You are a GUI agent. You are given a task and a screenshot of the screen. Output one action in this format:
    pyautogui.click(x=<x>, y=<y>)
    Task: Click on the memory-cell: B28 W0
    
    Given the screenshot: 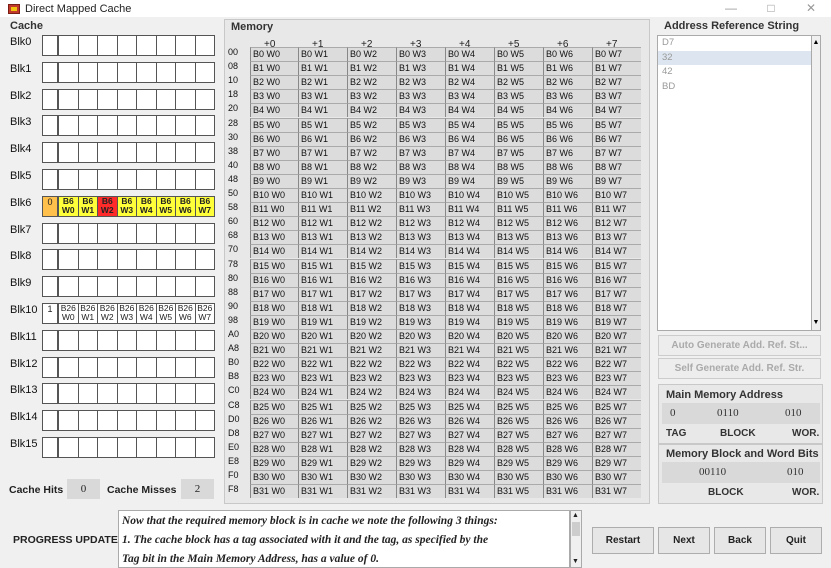 What is the action you would take?
    pyautogui.click(x=274, y=448)
    